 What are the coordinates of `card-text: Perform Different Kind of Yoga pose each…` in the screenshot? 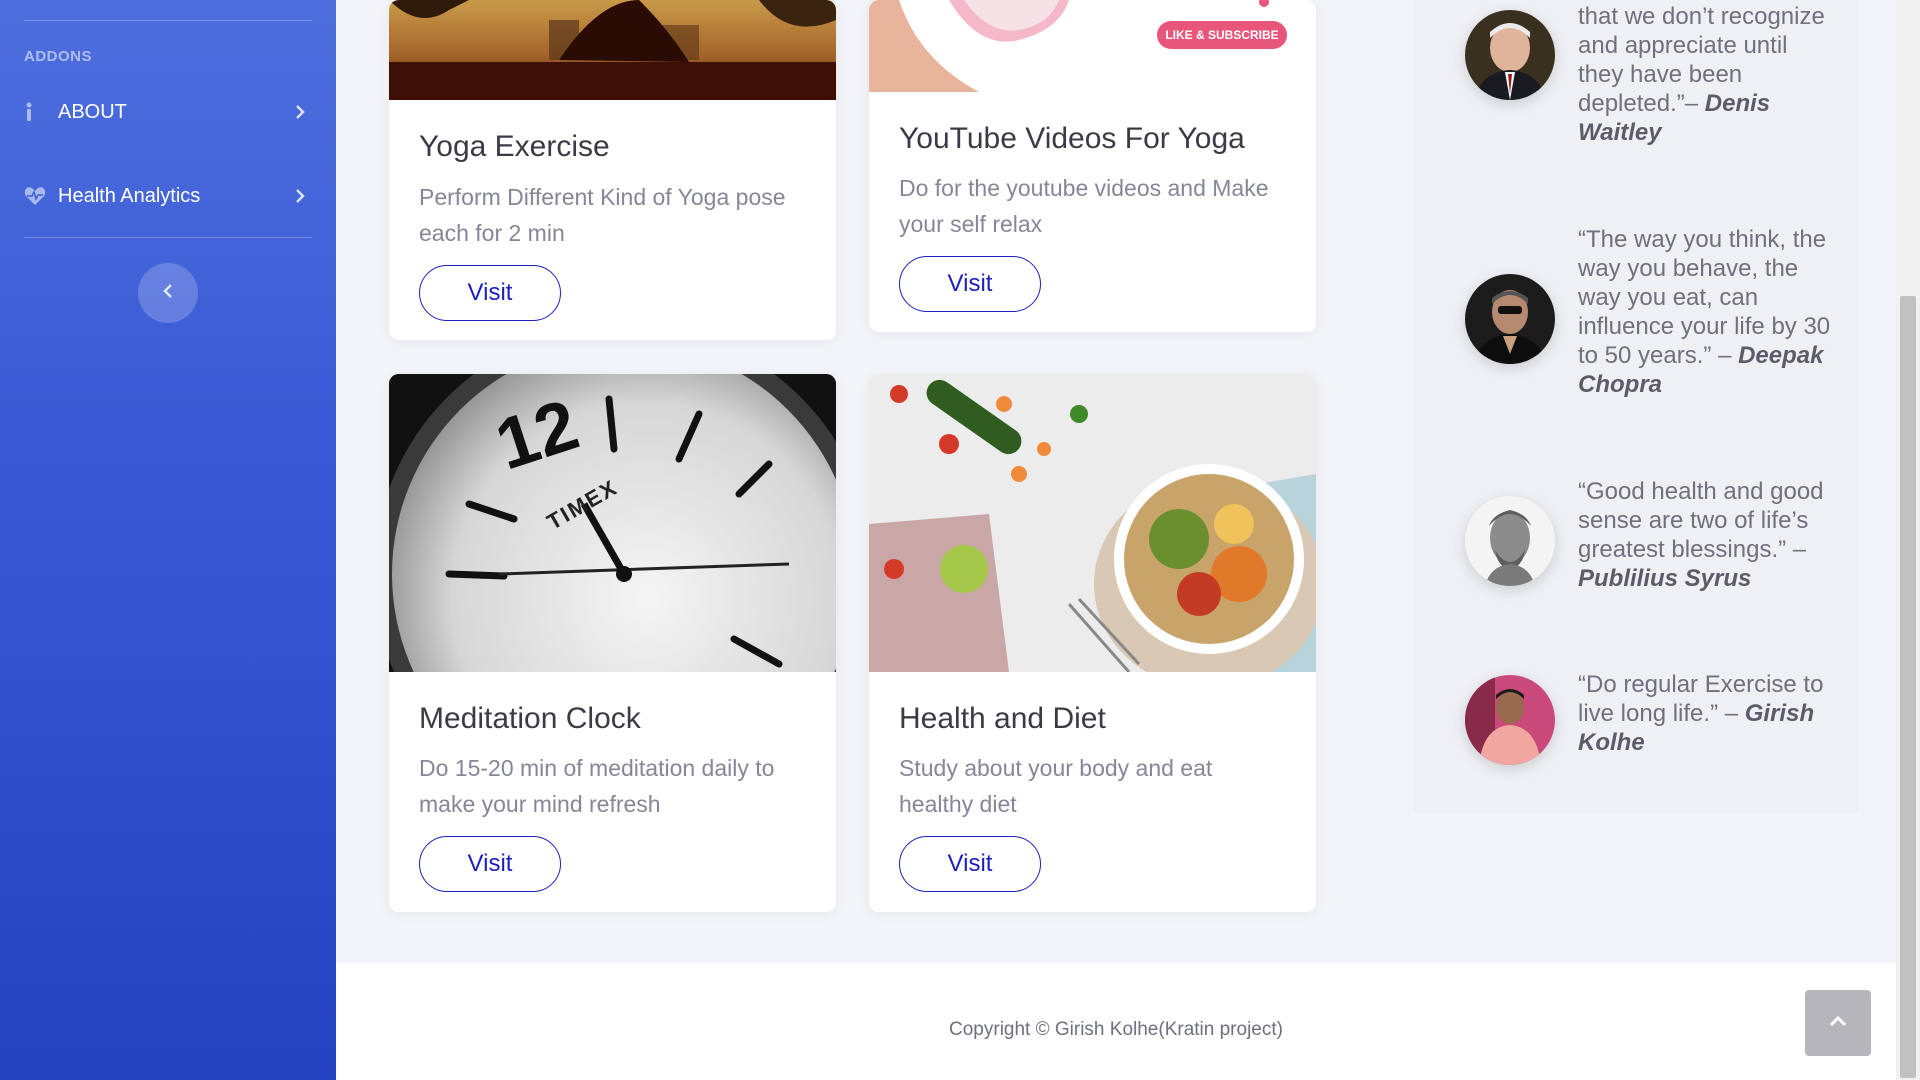 It's located at (602, 215).